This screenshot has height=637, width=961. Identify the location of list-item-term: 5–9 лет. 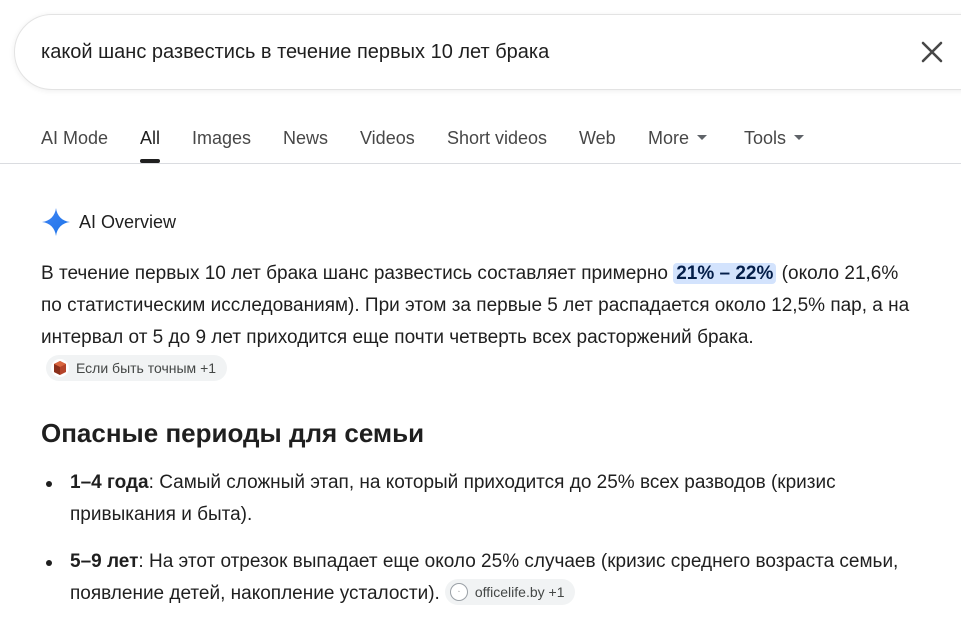
(104, 561).